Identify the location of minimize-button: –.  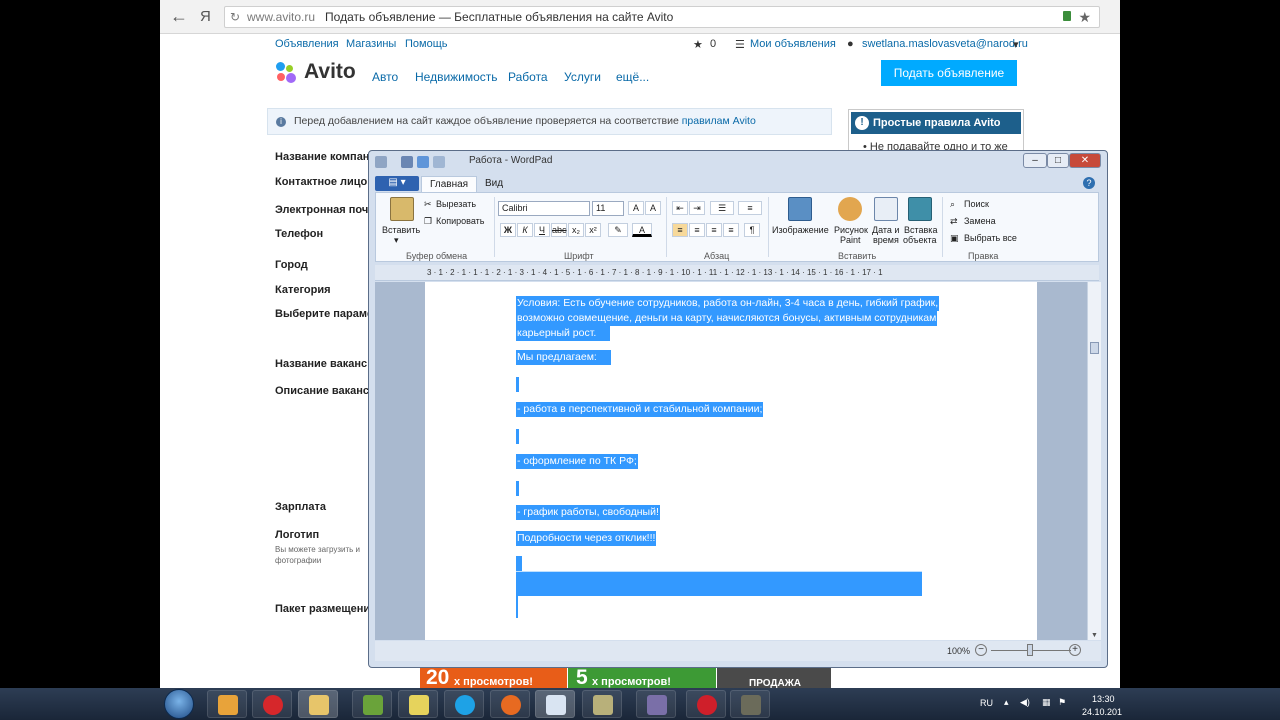
(1035, 160).